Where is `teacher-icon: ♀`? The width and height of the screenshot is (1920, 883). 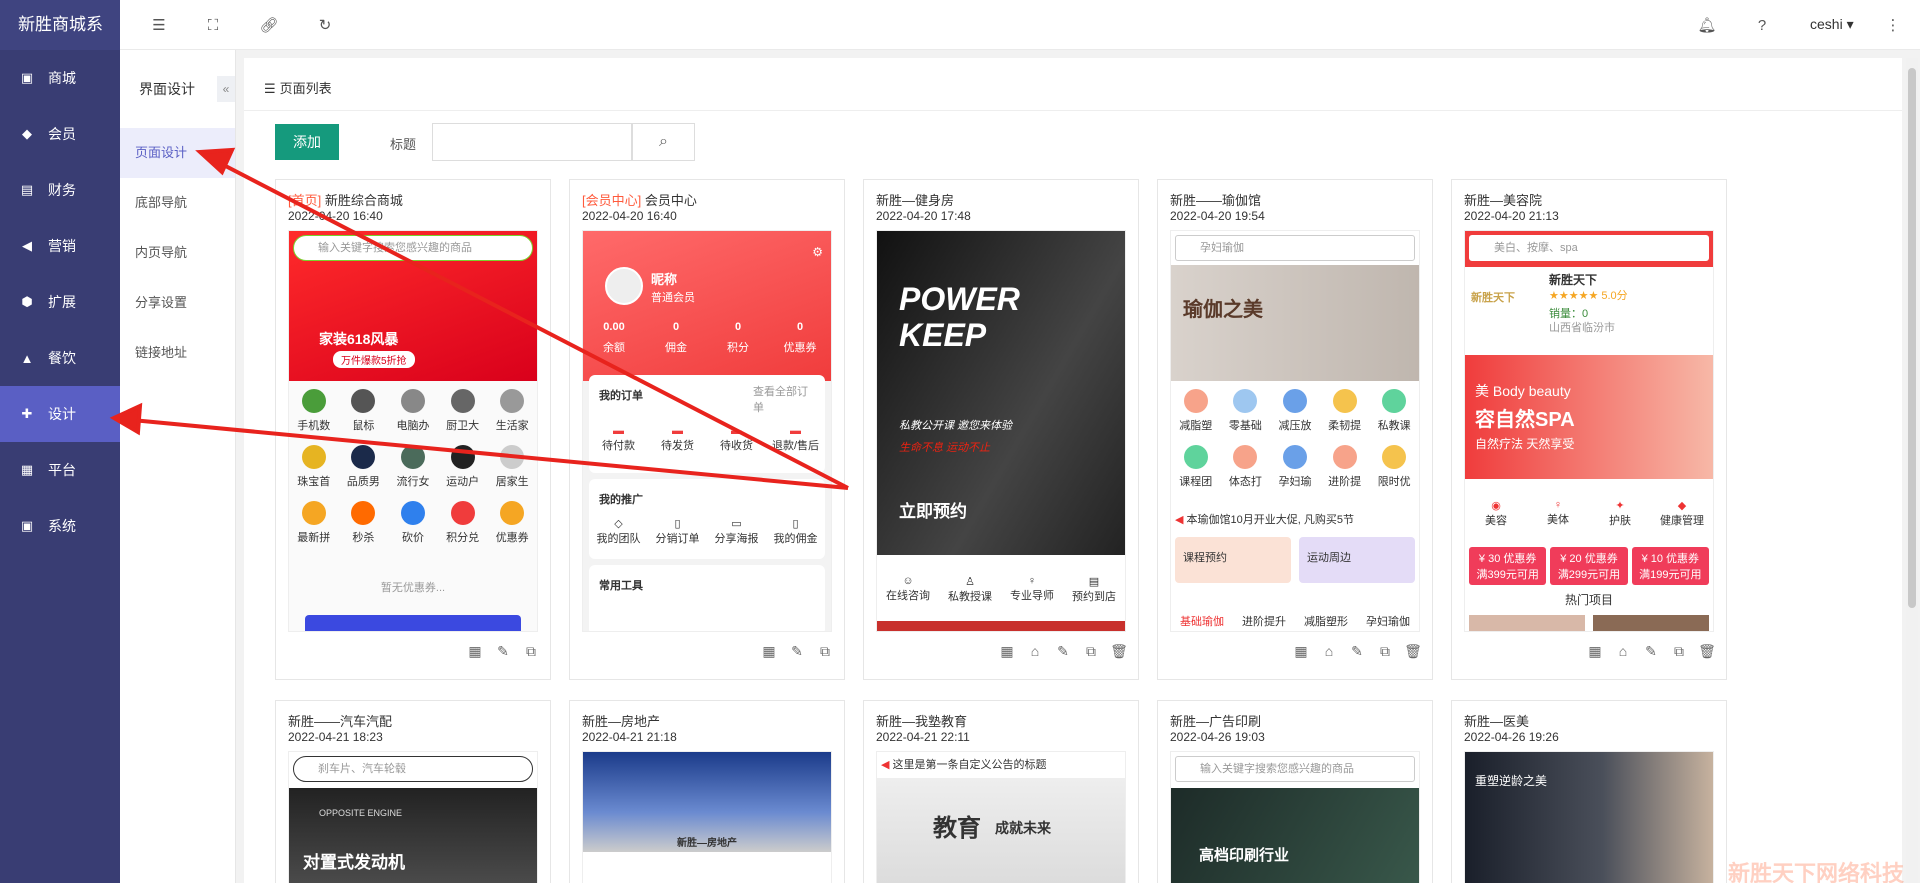
teacher-icon: ♀ is located at coordinates (1032, 581).